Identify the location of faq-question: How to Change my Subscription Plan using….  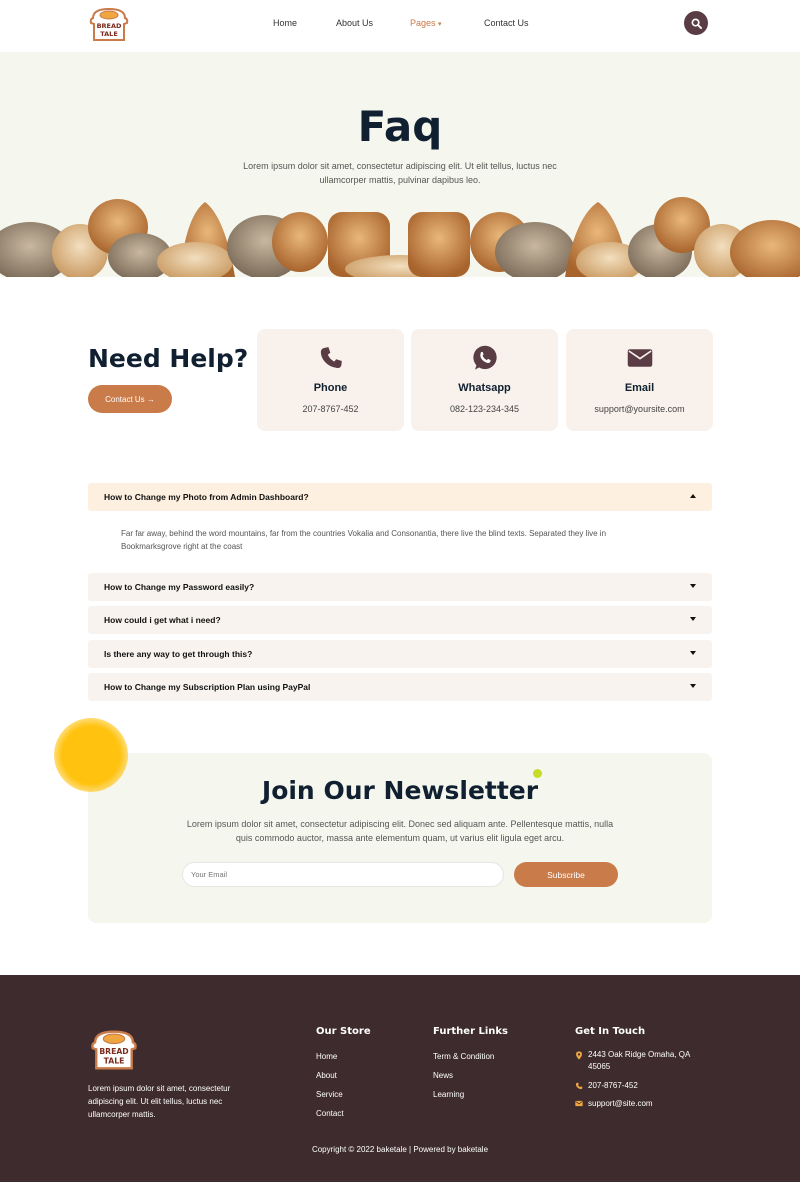
(207, 687).